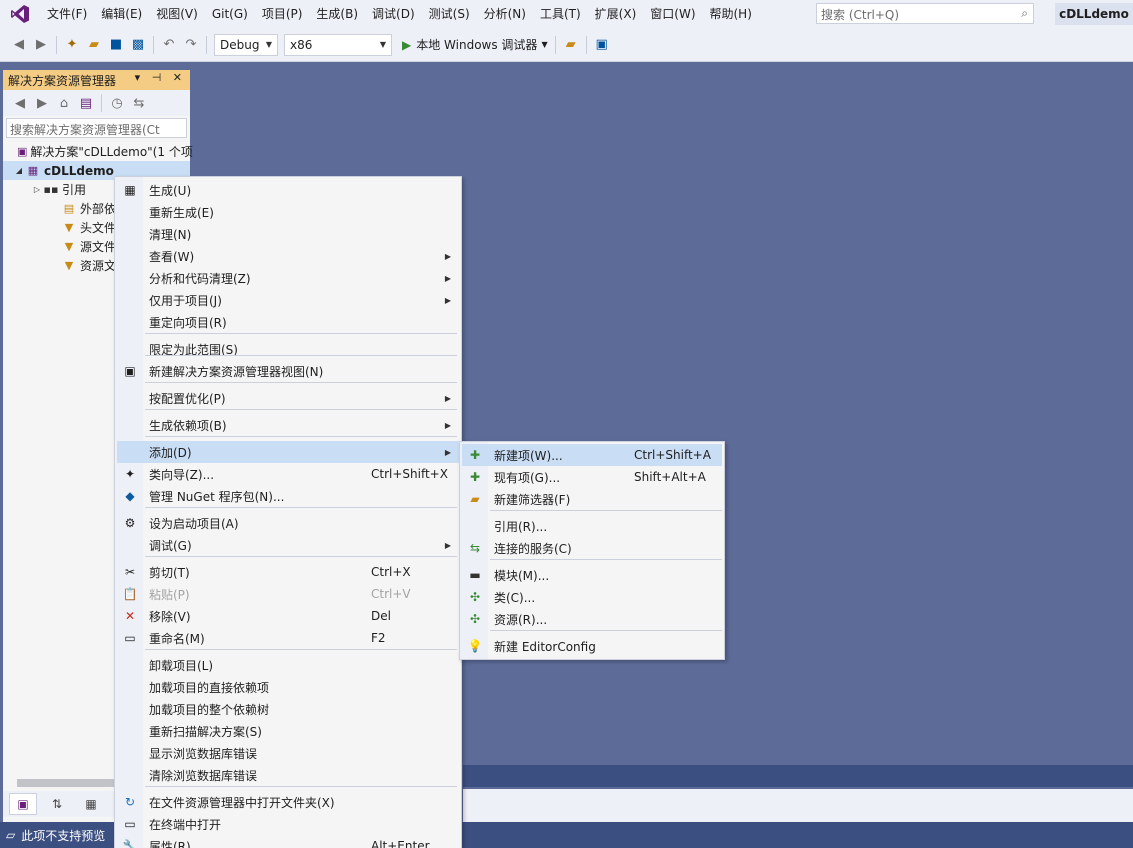 The image size is (1133, 848). Describe the element at coordinates (288, 841) in the screenshot. I see `context-menu-item: 🔧 属性(R) Alt+Enter` at that location.